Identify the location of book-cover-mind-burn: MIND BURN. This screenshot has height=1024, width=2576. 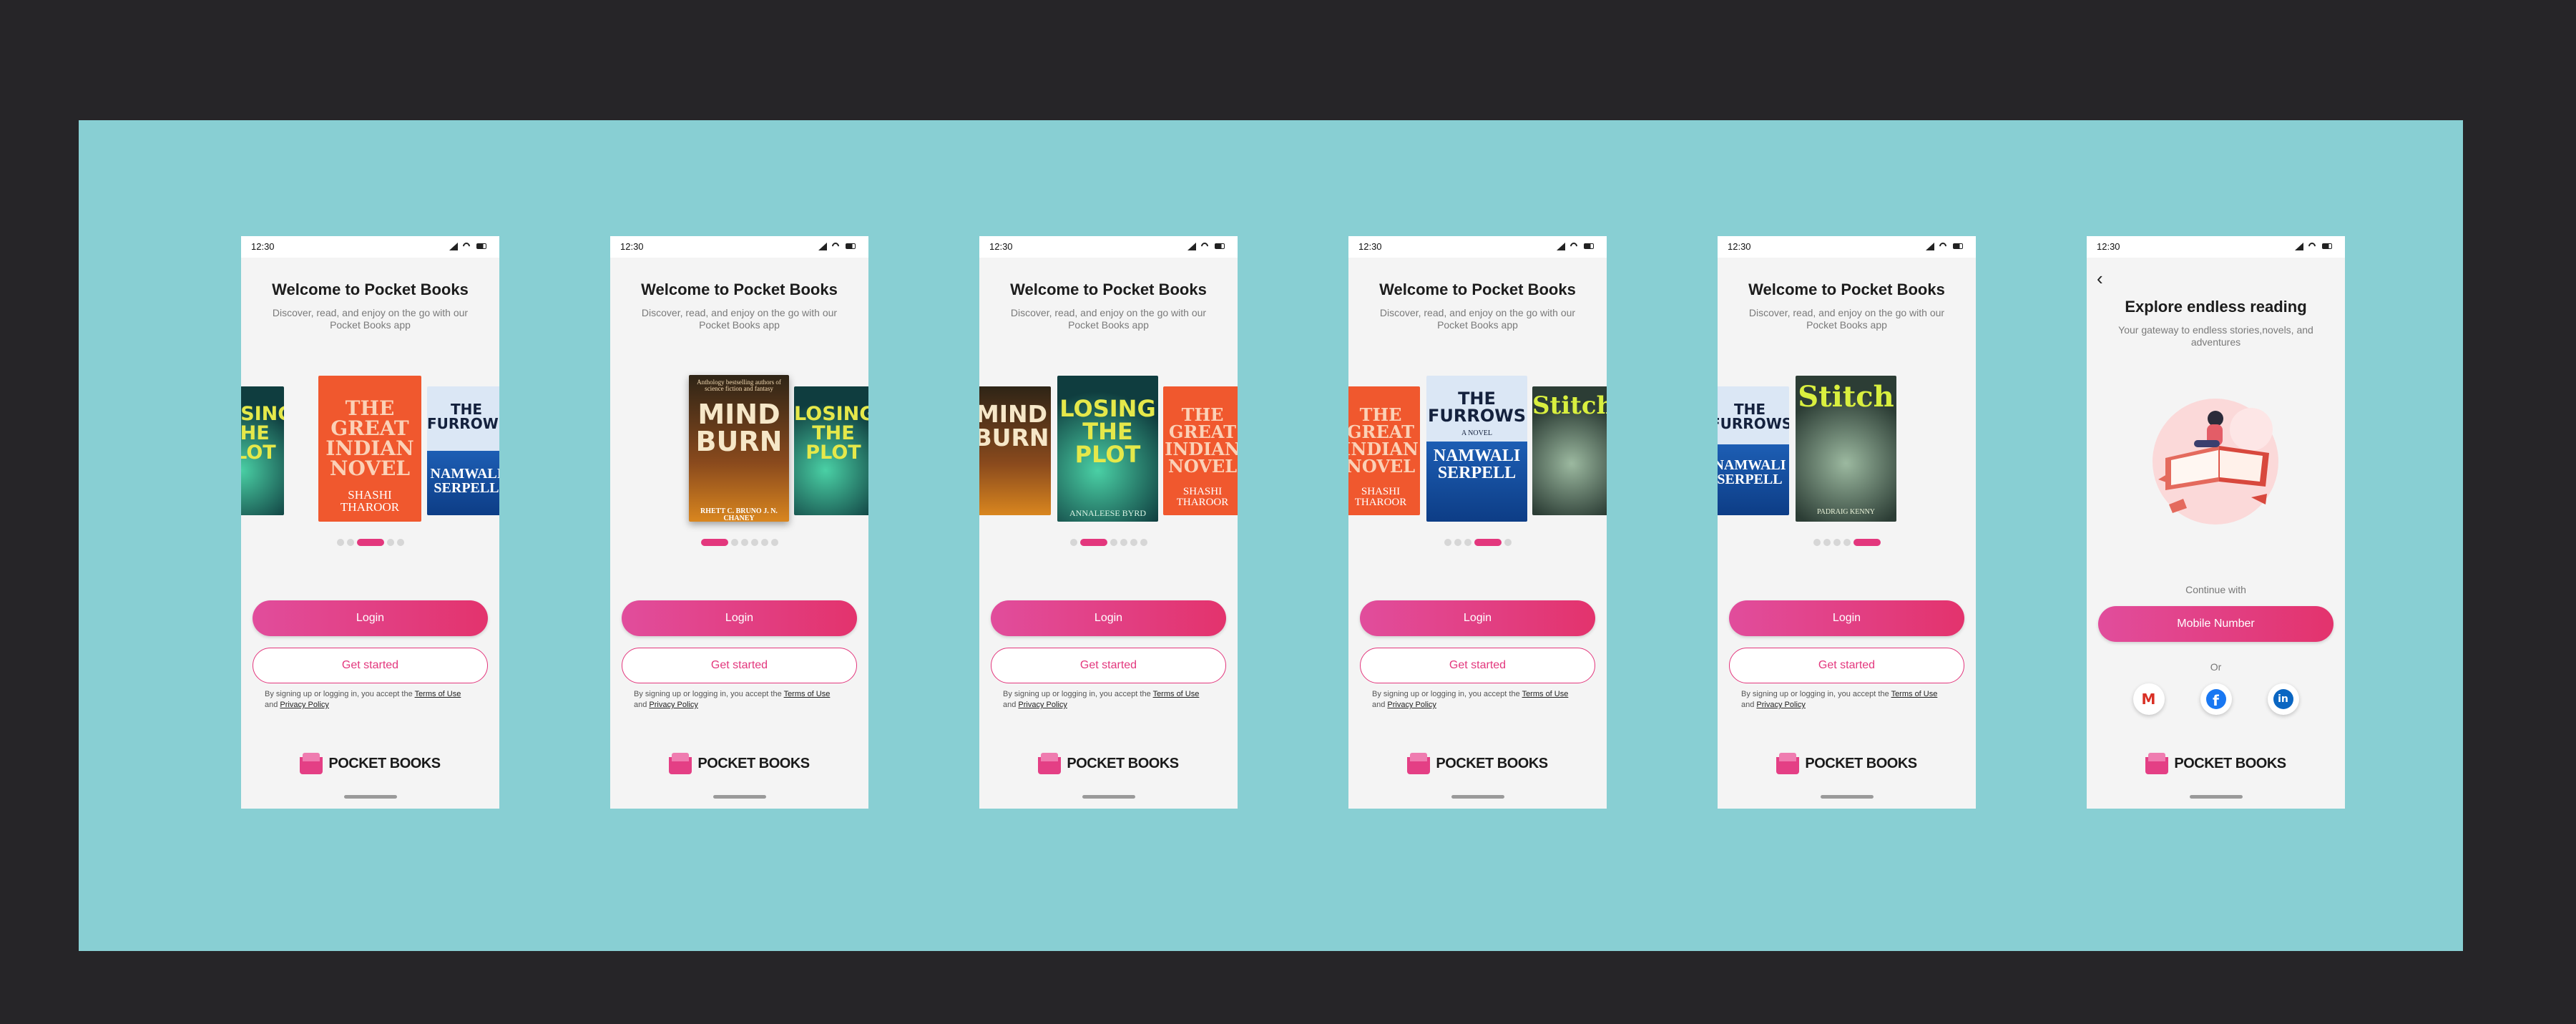
(1015, 450).